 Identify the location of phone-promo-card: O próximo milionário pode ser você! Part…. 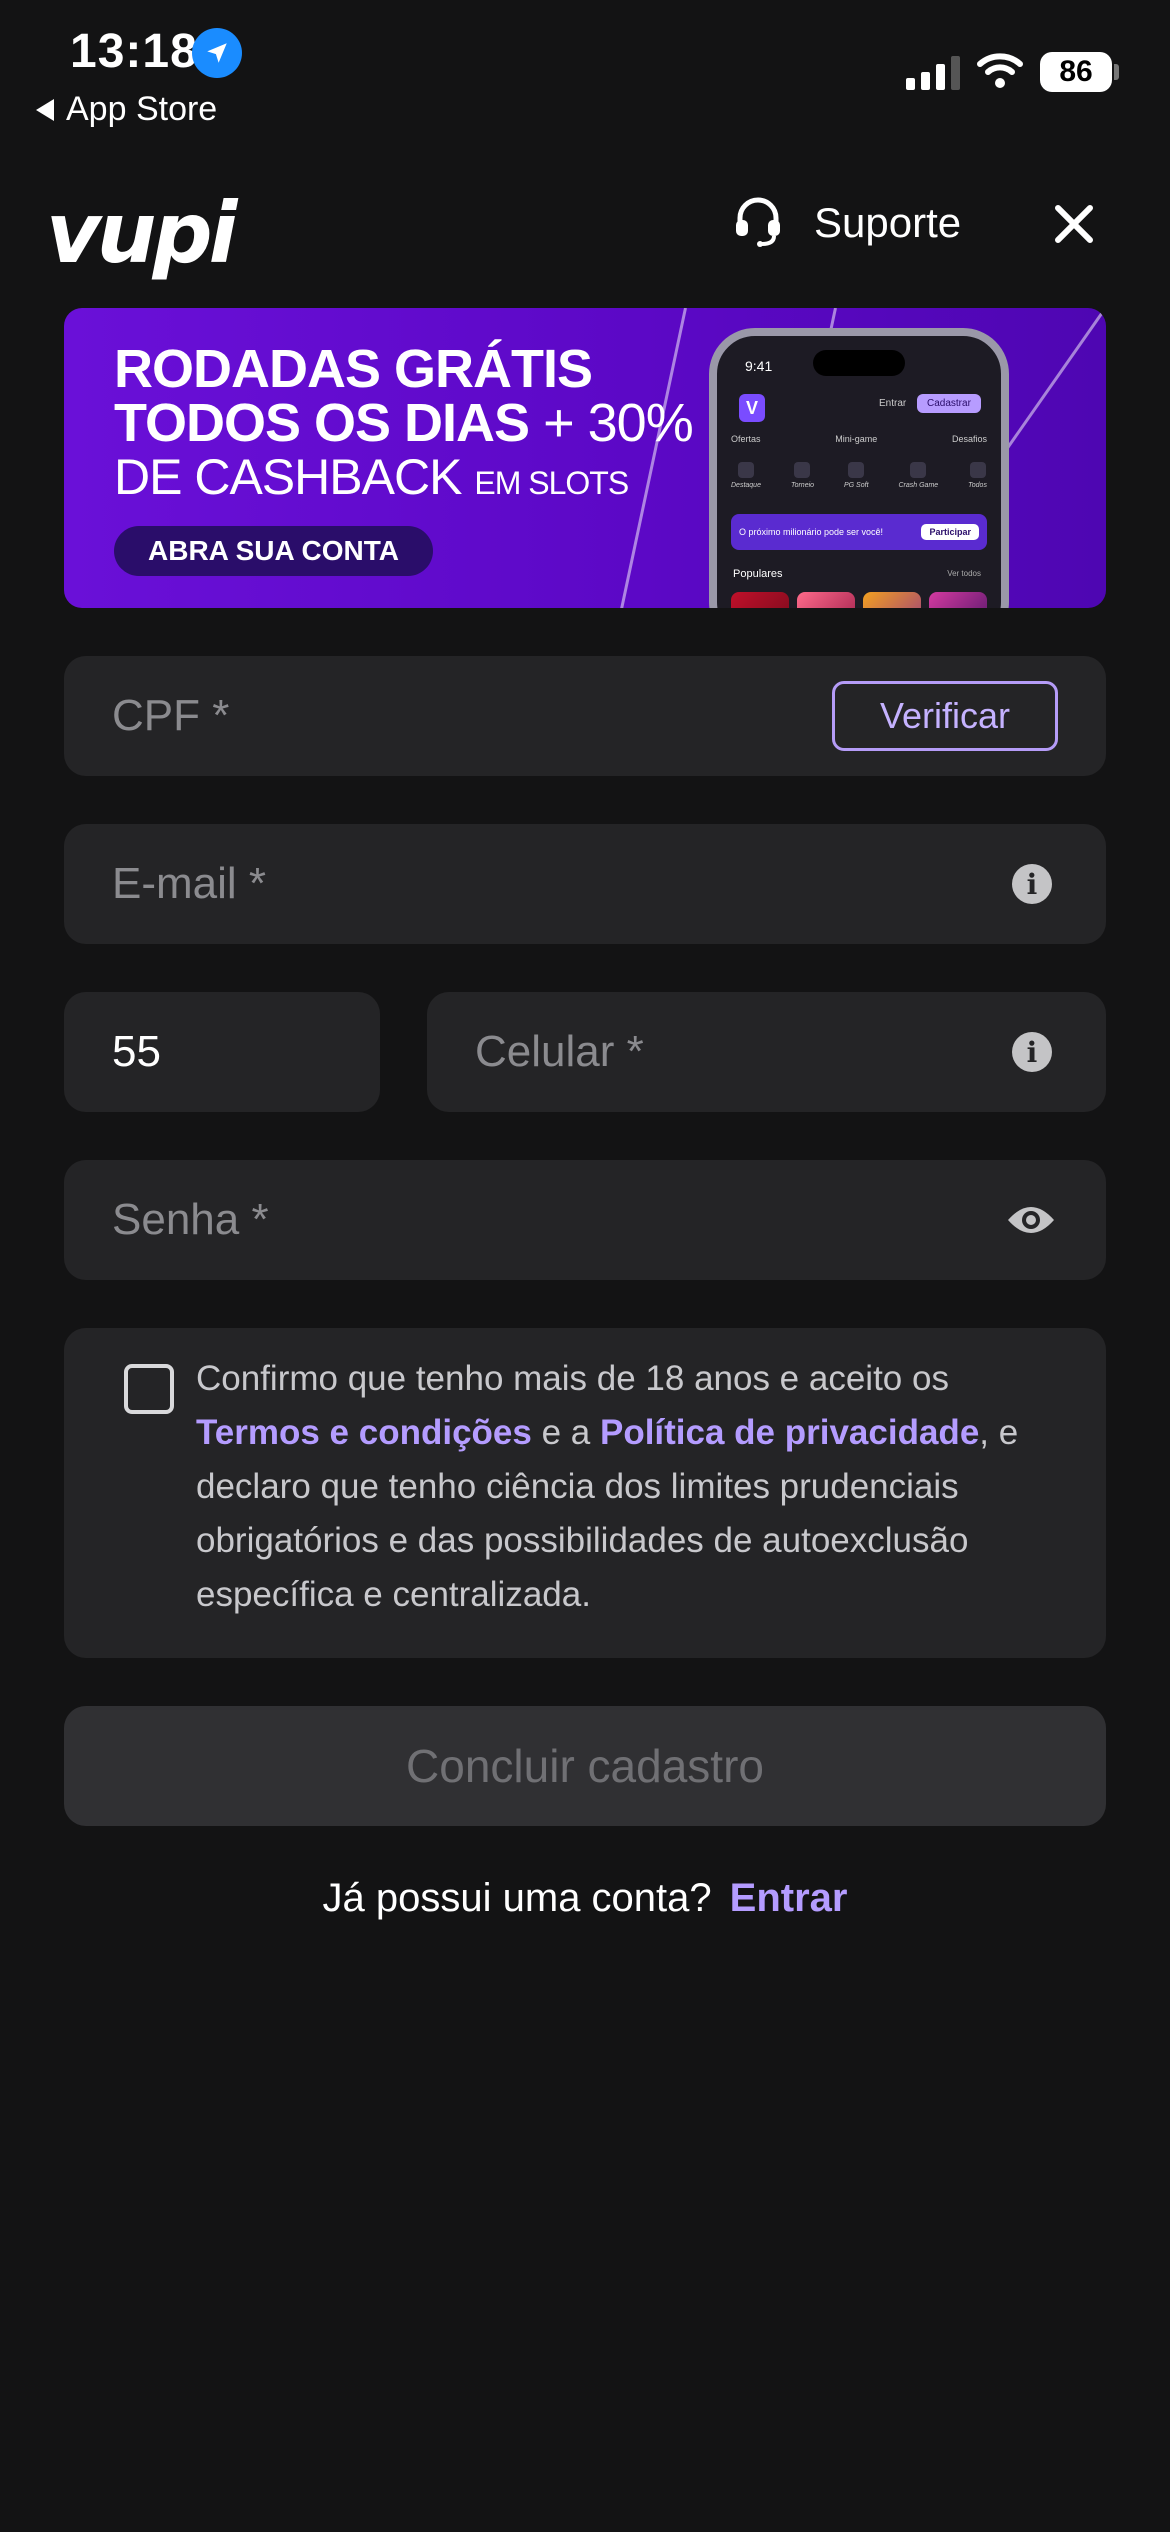
(859, 532).